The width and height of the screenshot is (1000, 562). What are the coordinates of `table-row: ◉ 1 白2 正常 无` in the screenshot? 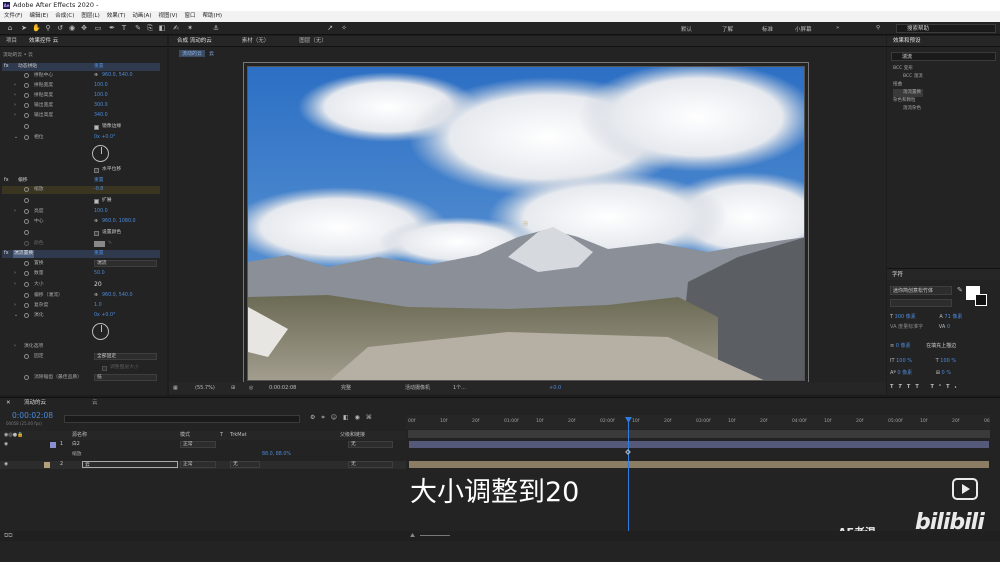 It's located at (203, 445).